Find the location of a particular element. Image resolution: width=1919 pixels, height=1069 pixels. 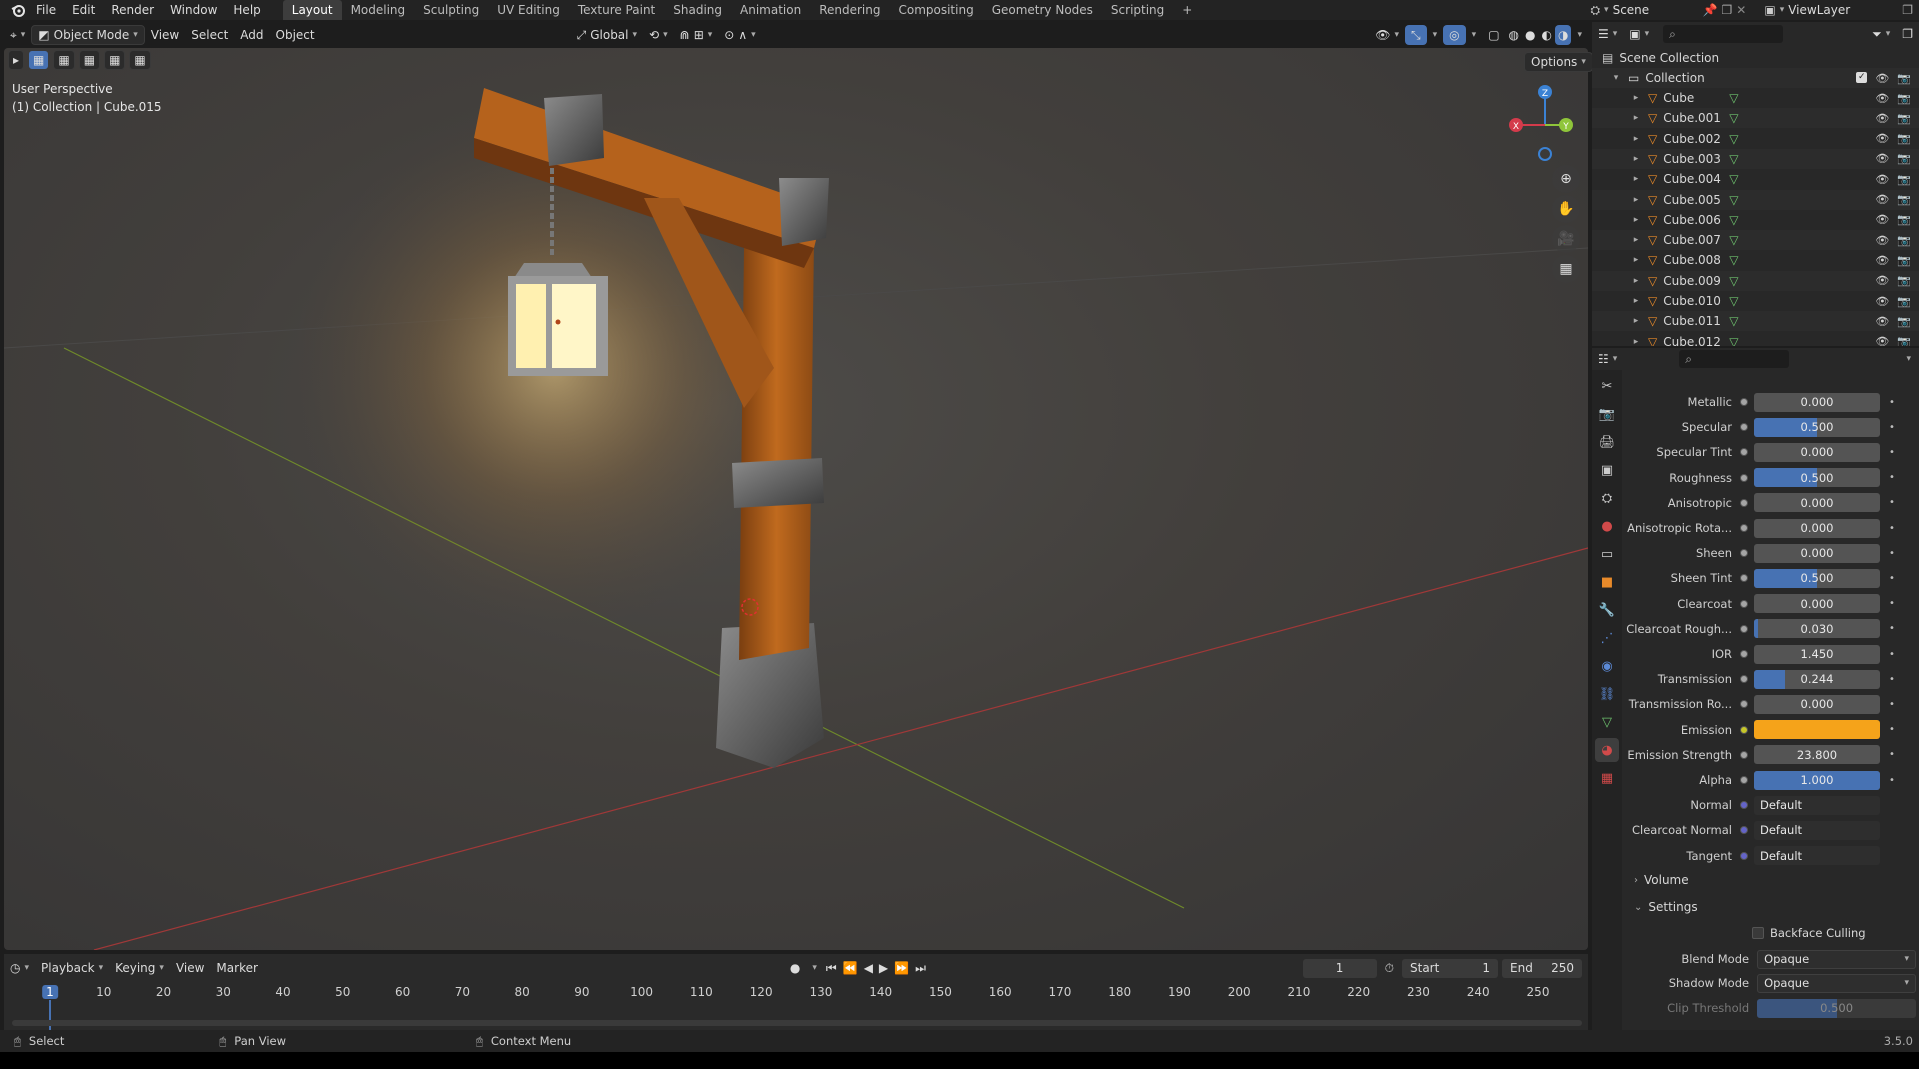

property-field: 0.000 is located at coordinates (1817, 528).